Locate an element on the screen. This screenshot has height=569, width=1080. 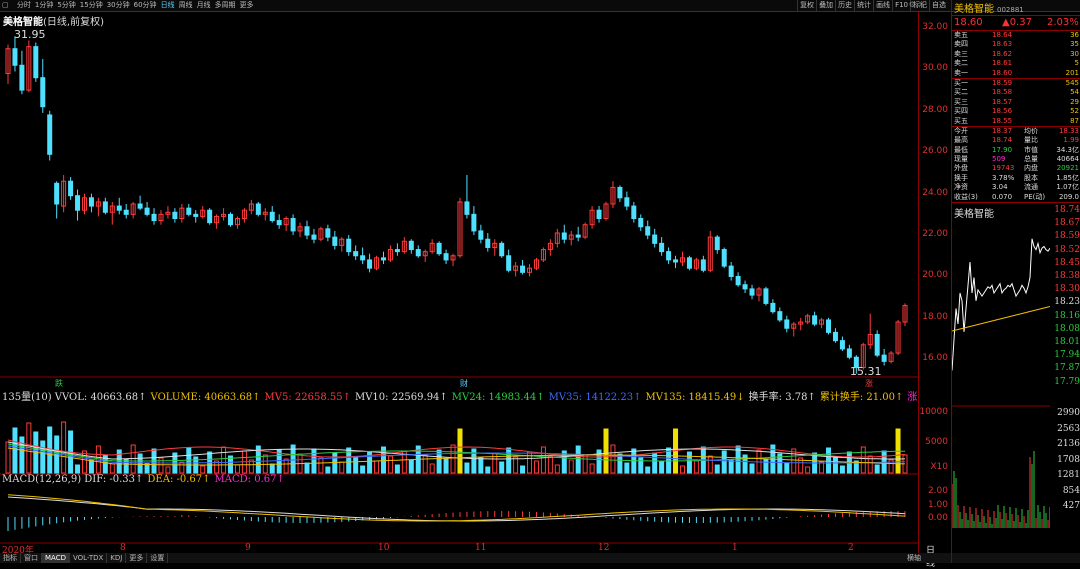
tab-7: 周线 is located at coordinates (186, 5).